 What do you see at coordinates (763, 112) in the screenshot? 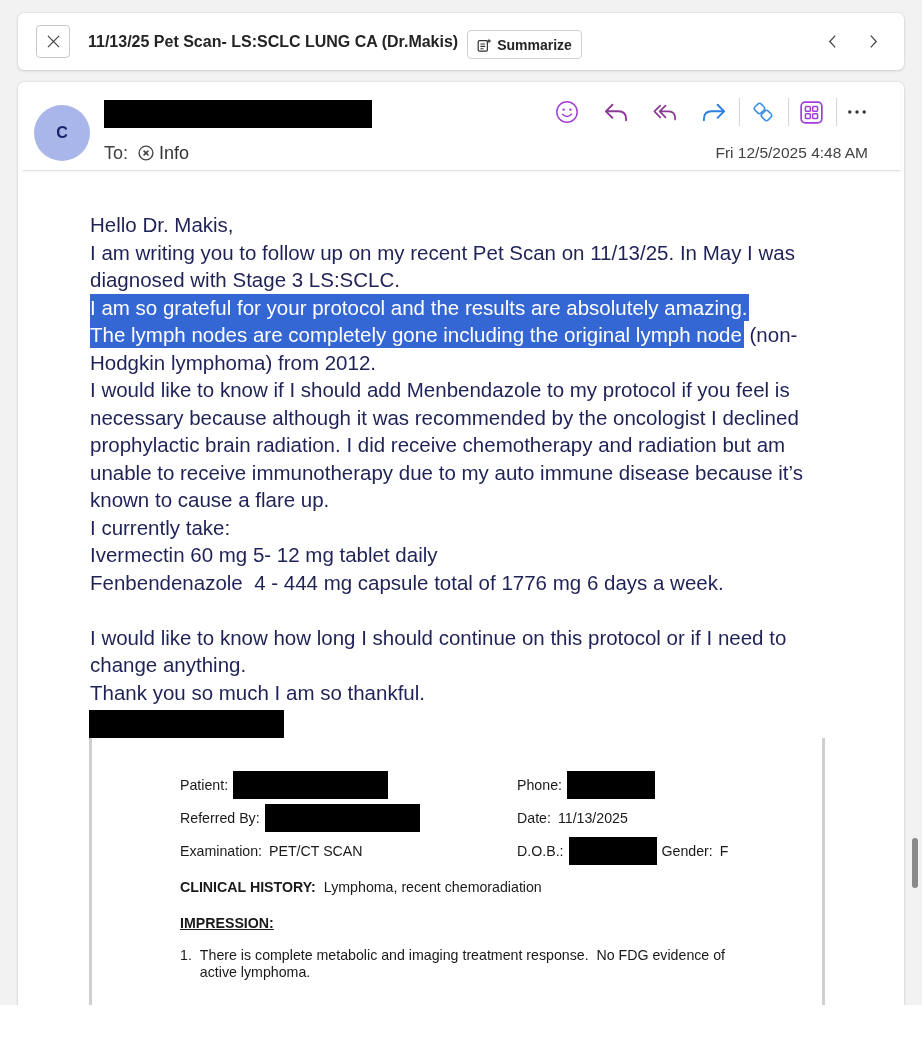
I see `linked-diamonds-icon` at bounding box center [763, 112].